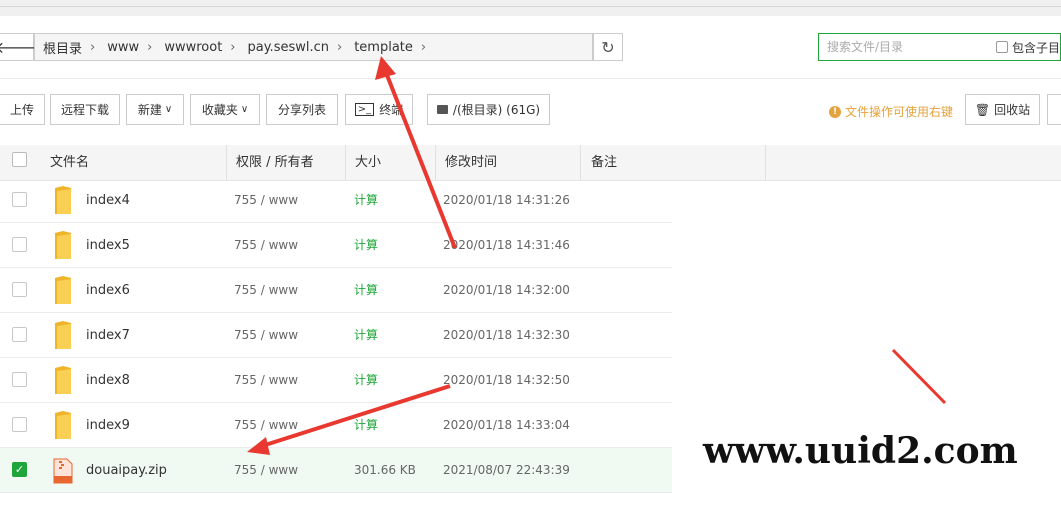 This screenshot has height=510, width=1061. Describe the element at coordinates (336, 335) in the screenshot. I see `table-row: index7 755 / www 计算 2020/01/18 14:32:30` at that location.